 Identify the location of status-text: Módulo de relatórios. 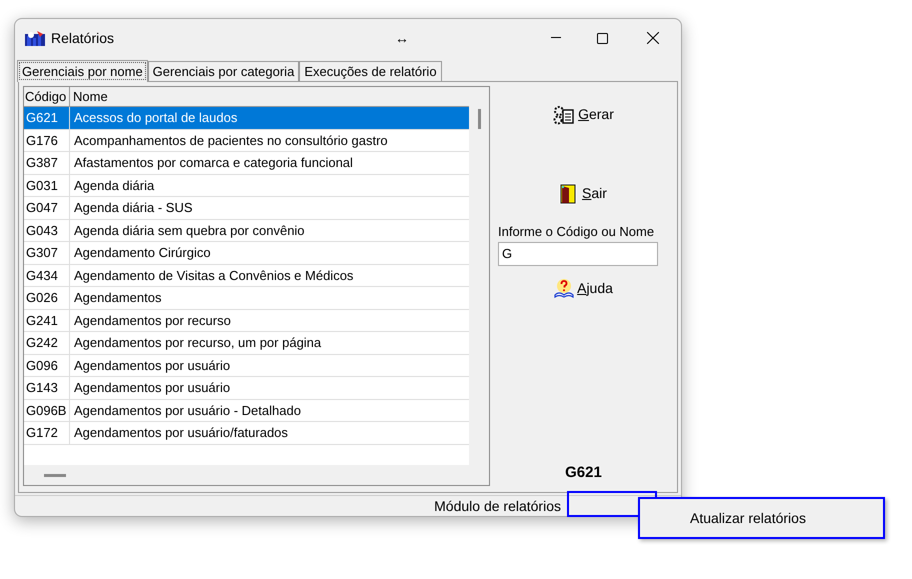
(497, 506).